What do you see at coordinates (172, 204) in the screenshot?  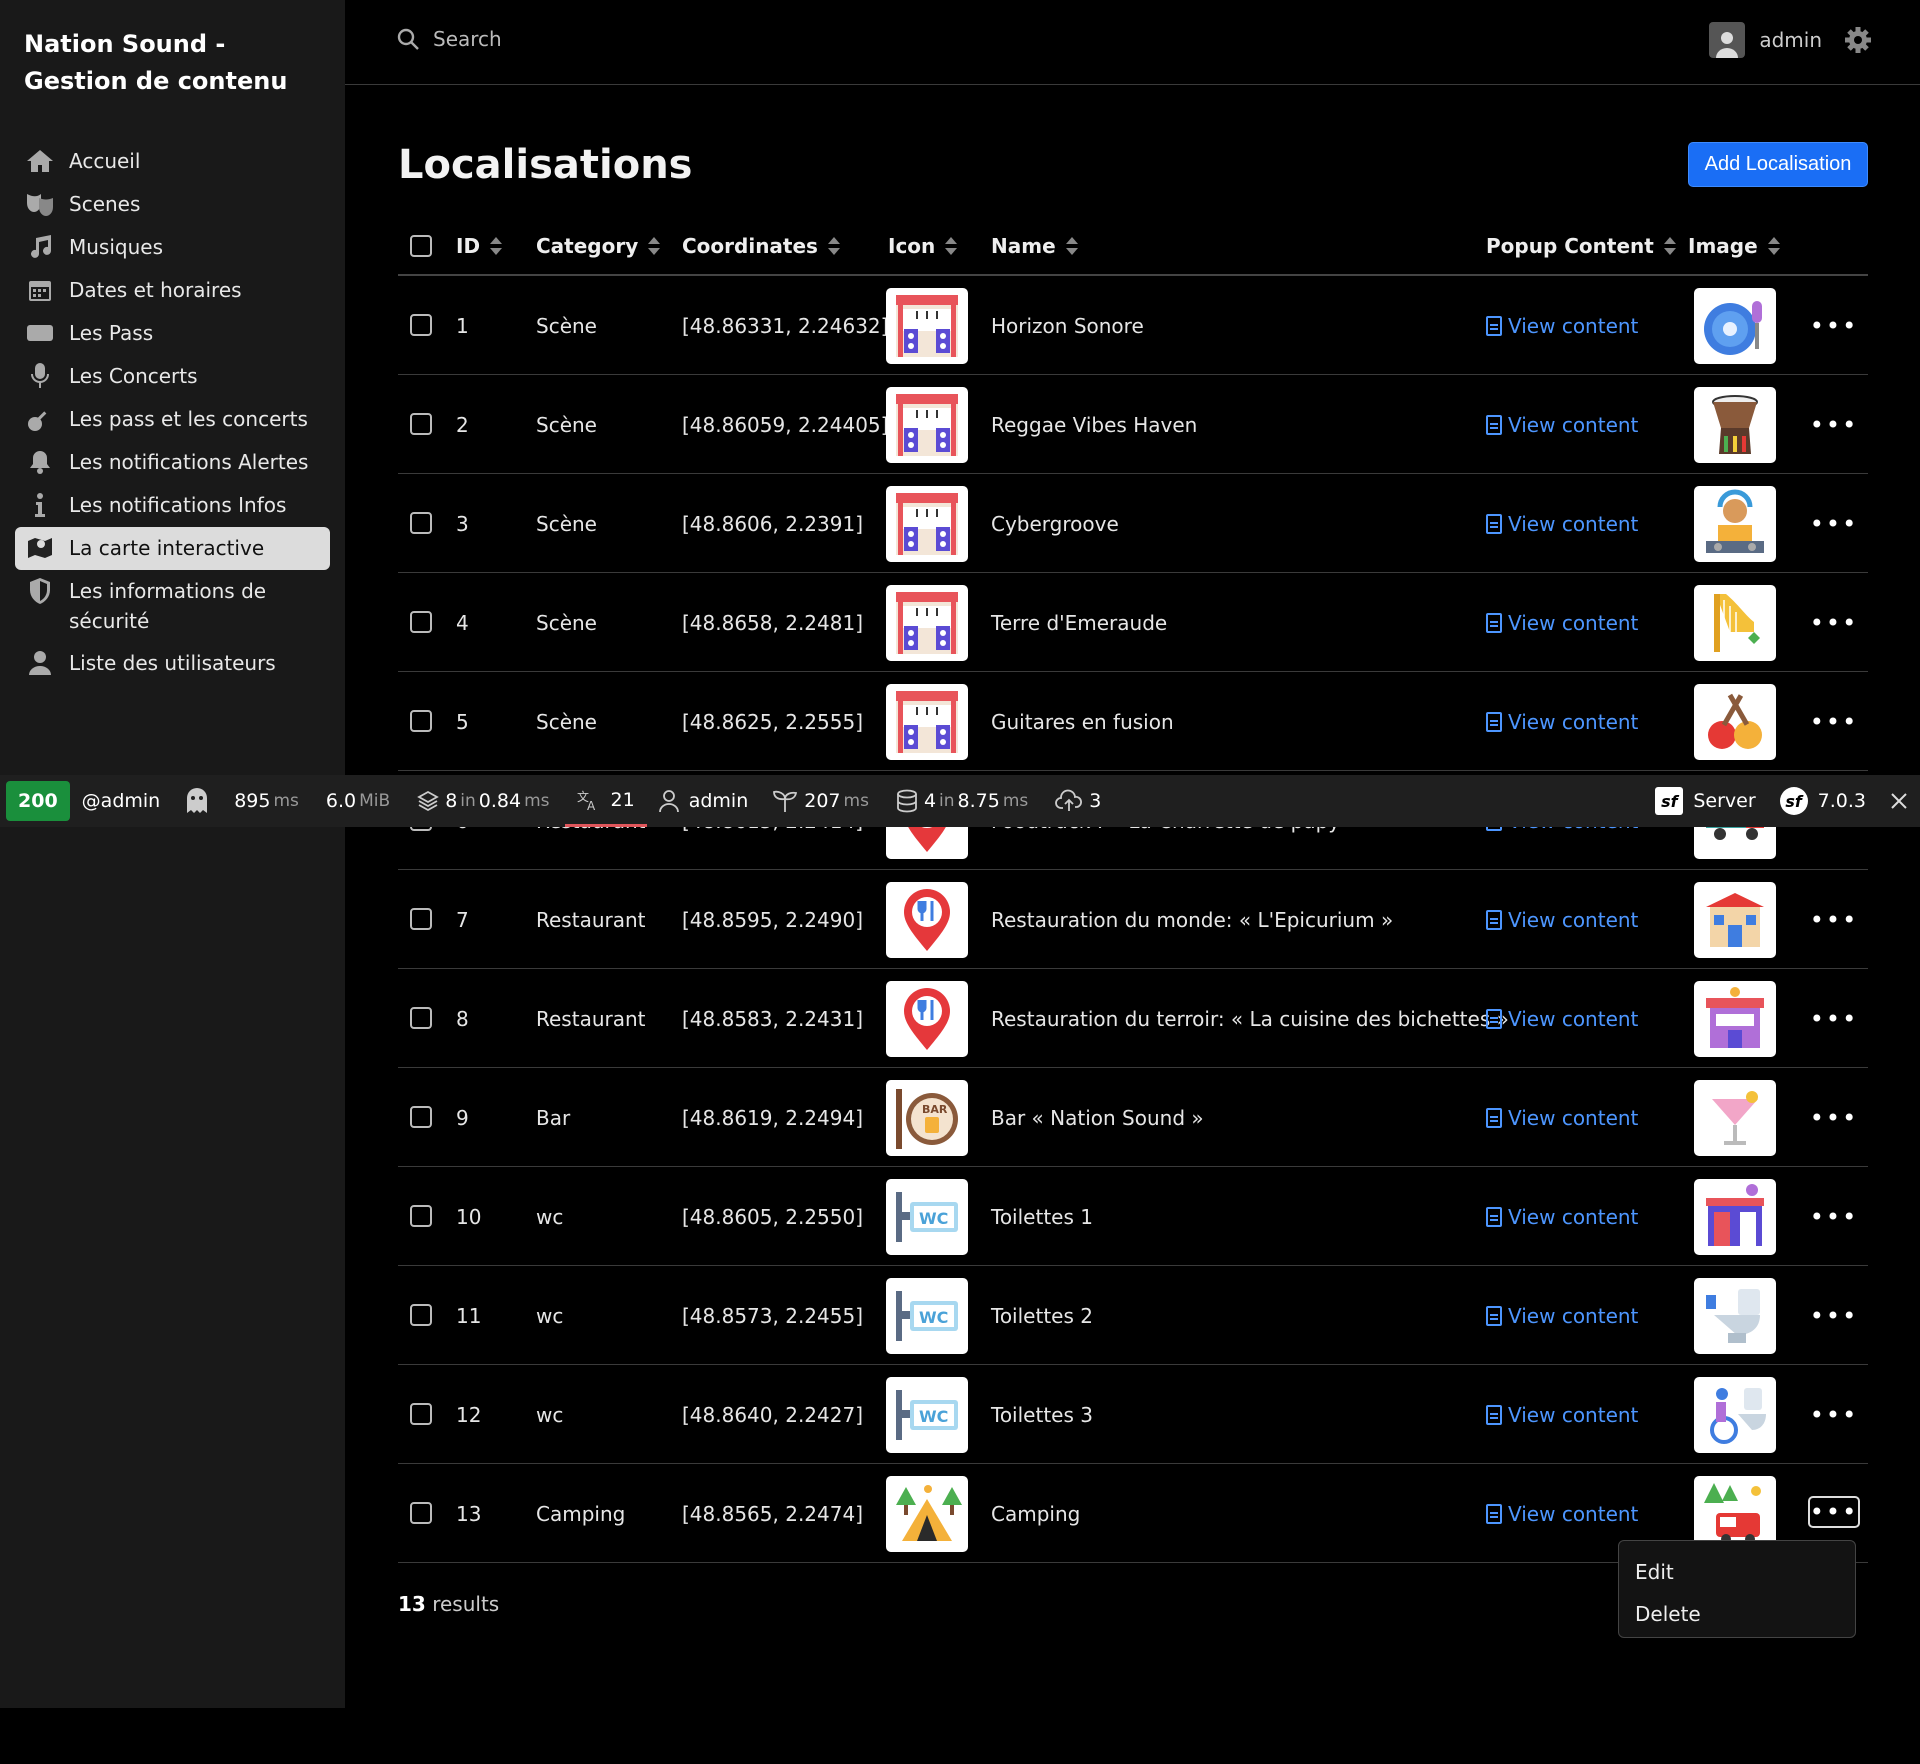 I see `sidebar-item-scenes: Scenes` at bounding box center [172, 204].